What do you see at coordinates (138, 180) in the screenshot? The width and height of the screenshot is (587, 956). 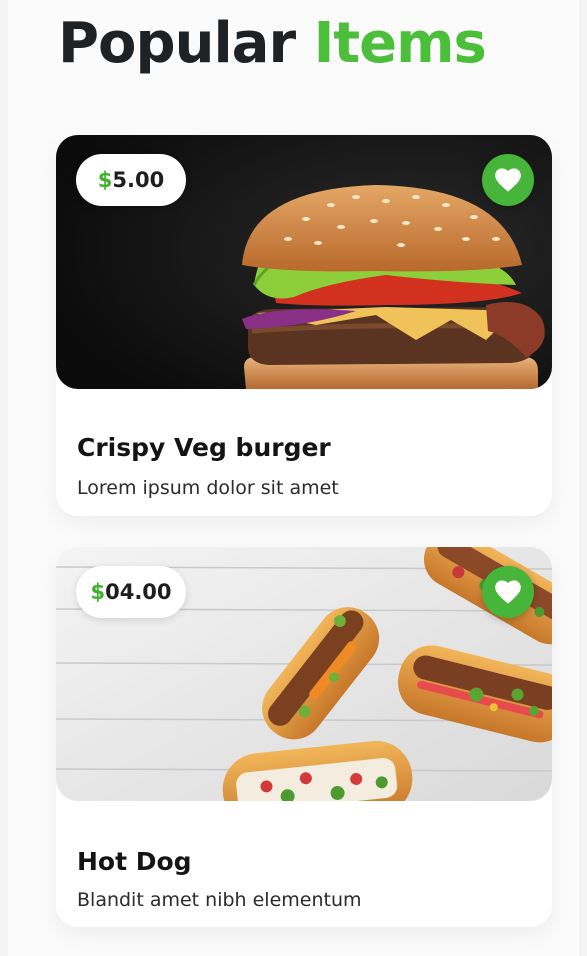 I see `price-value: 5.00` at bounding box center [138, 180].